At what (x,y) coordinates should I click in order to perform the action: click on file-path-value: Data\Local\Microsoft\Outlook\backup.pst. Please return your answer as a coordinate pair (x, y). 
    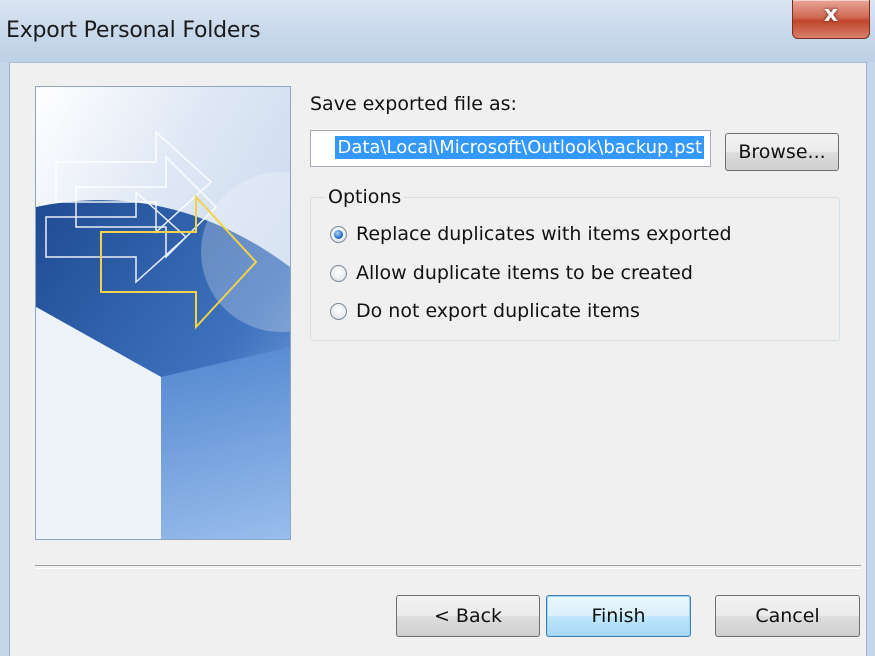
    Looking at the image, I should click on (519, 147).